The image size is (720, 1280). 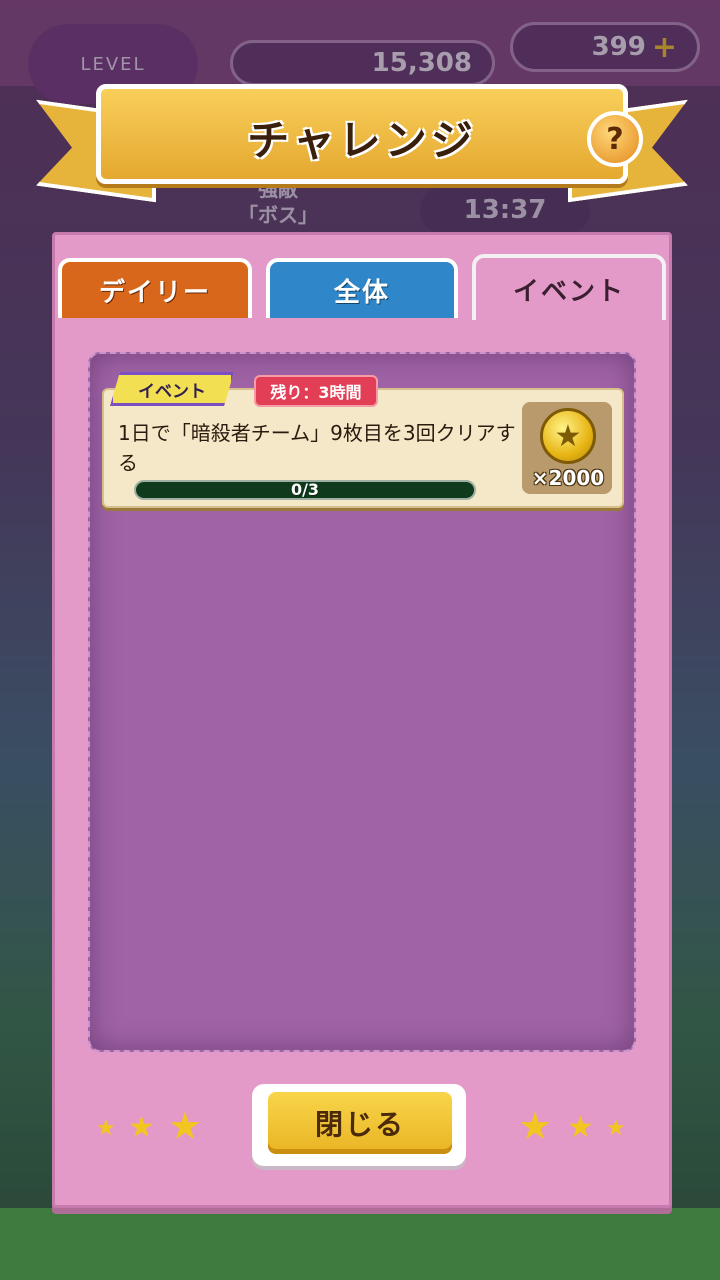 I want to click on tab-all-label: 全体, so click(x=361, y=292).